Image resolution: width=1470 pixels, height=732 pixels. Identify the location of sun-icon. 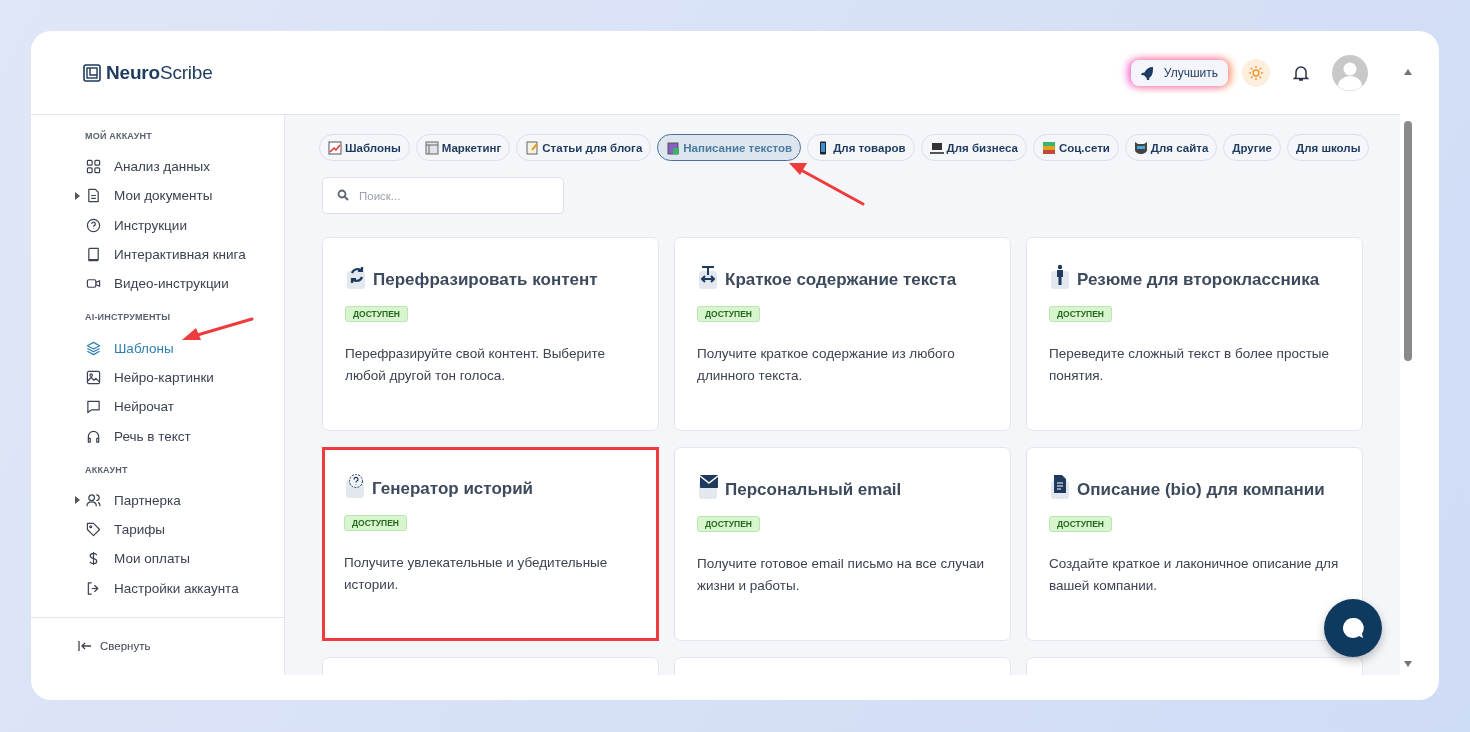
(1256, 72).